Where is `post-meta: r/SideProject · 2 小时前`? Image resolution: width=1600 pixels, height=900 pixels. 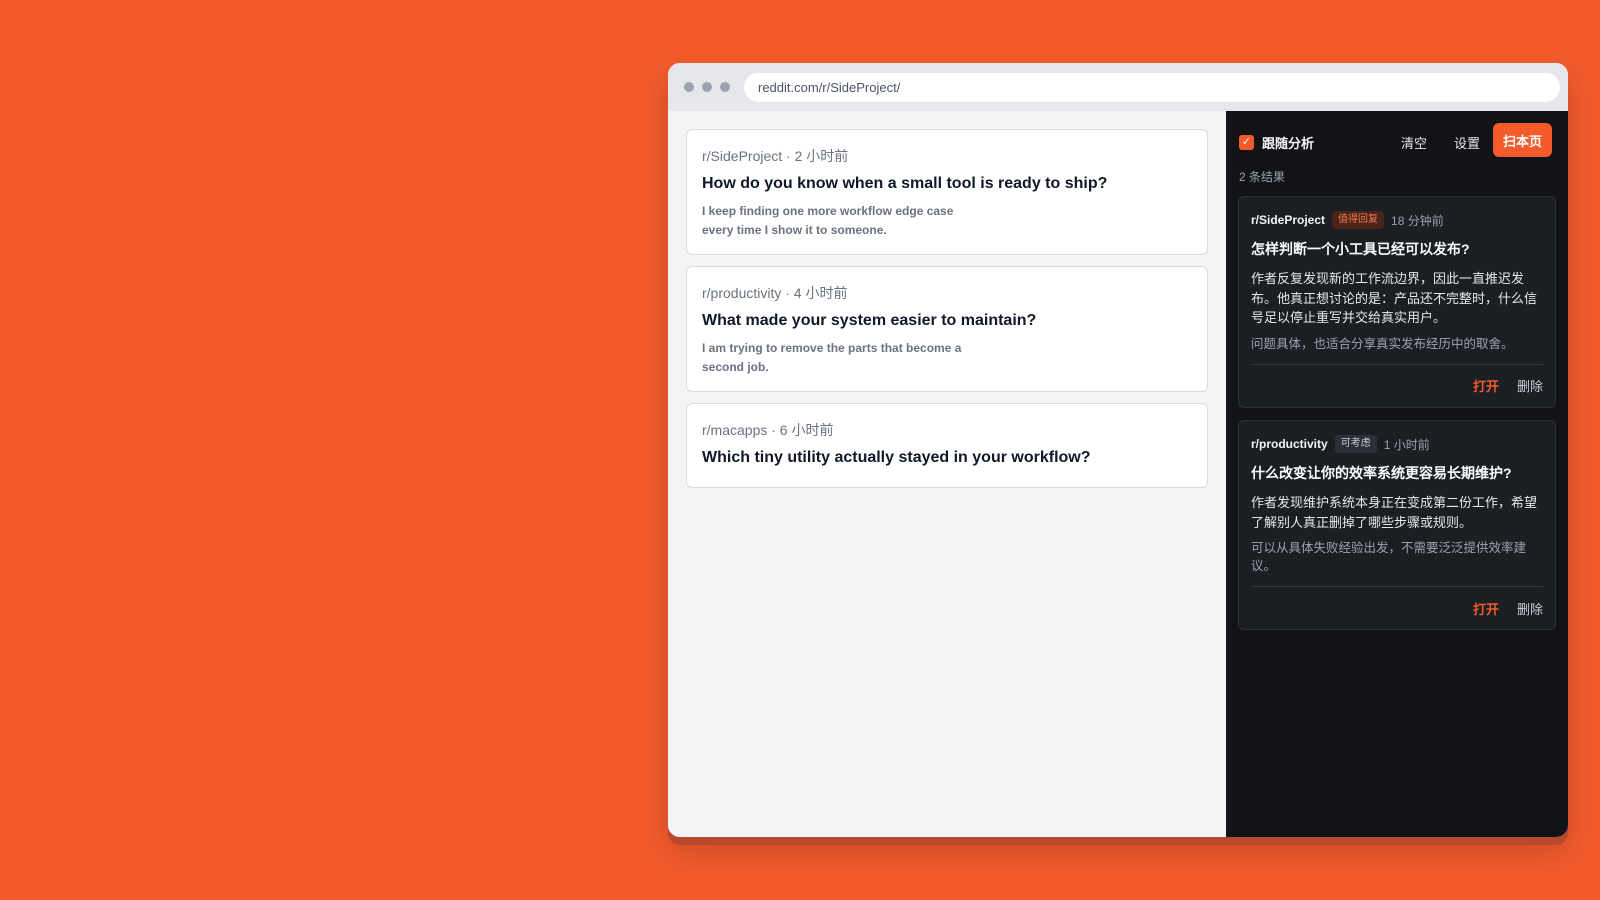 post-meta: r/SideProject · 2 小时前 is located at coordinates (775, 156).